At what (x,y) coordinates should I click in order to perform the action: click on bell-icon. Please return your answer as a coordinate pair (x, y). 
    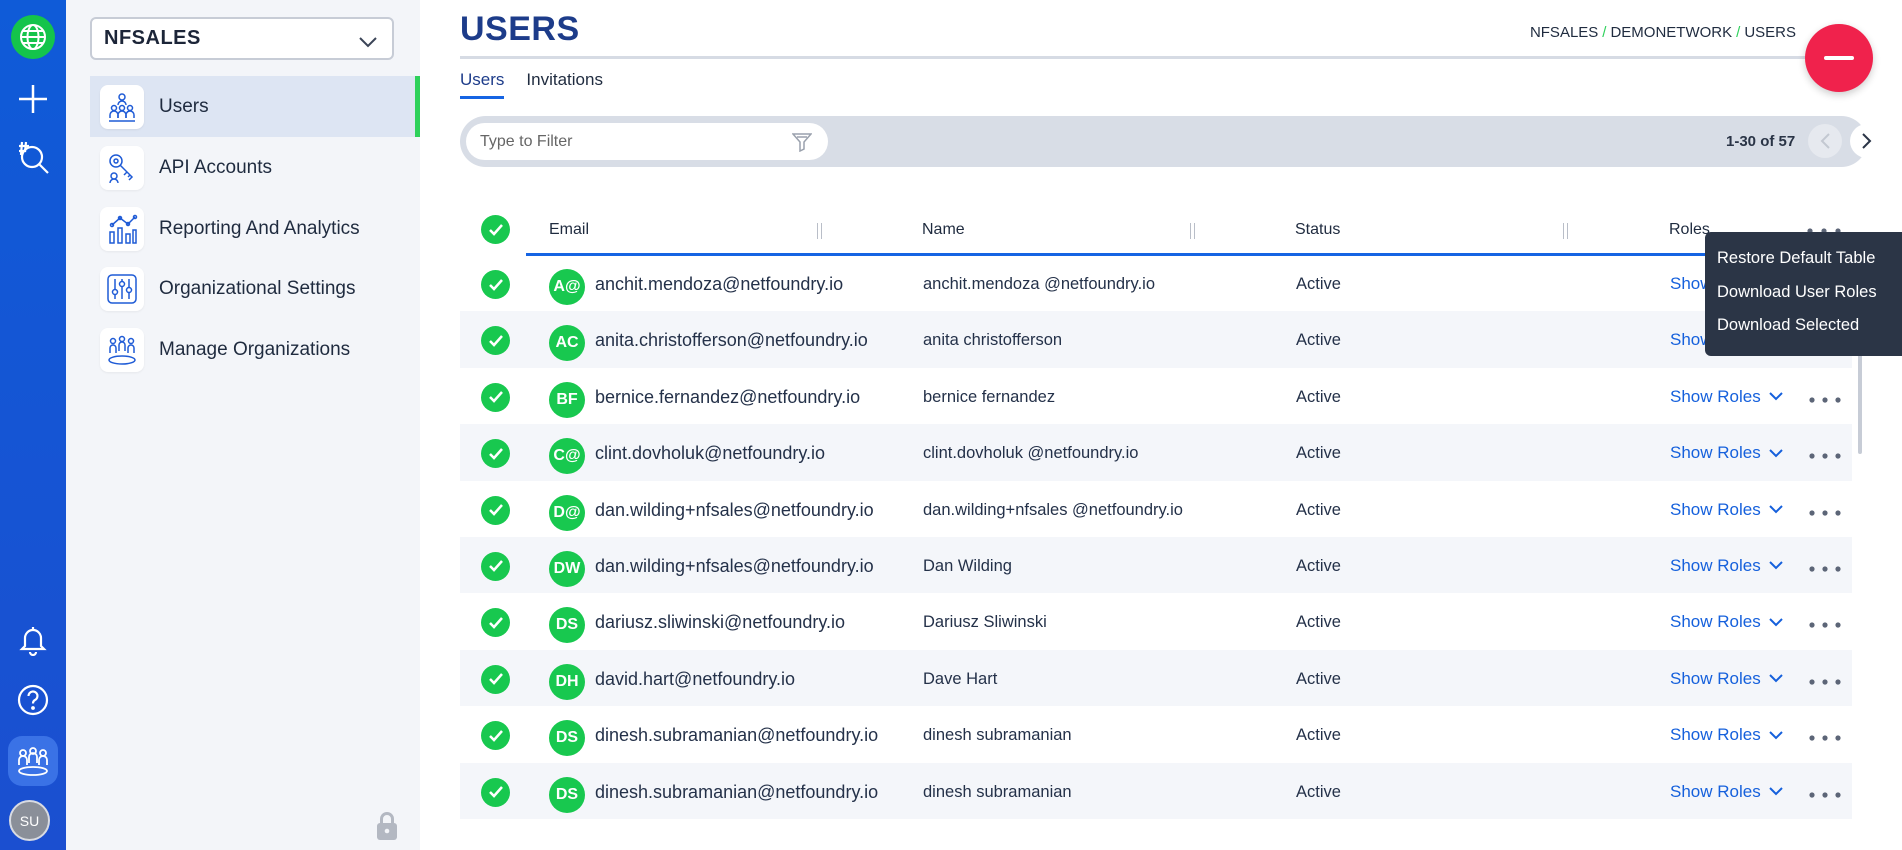
    Looking at the image, I should click on (33, 640).